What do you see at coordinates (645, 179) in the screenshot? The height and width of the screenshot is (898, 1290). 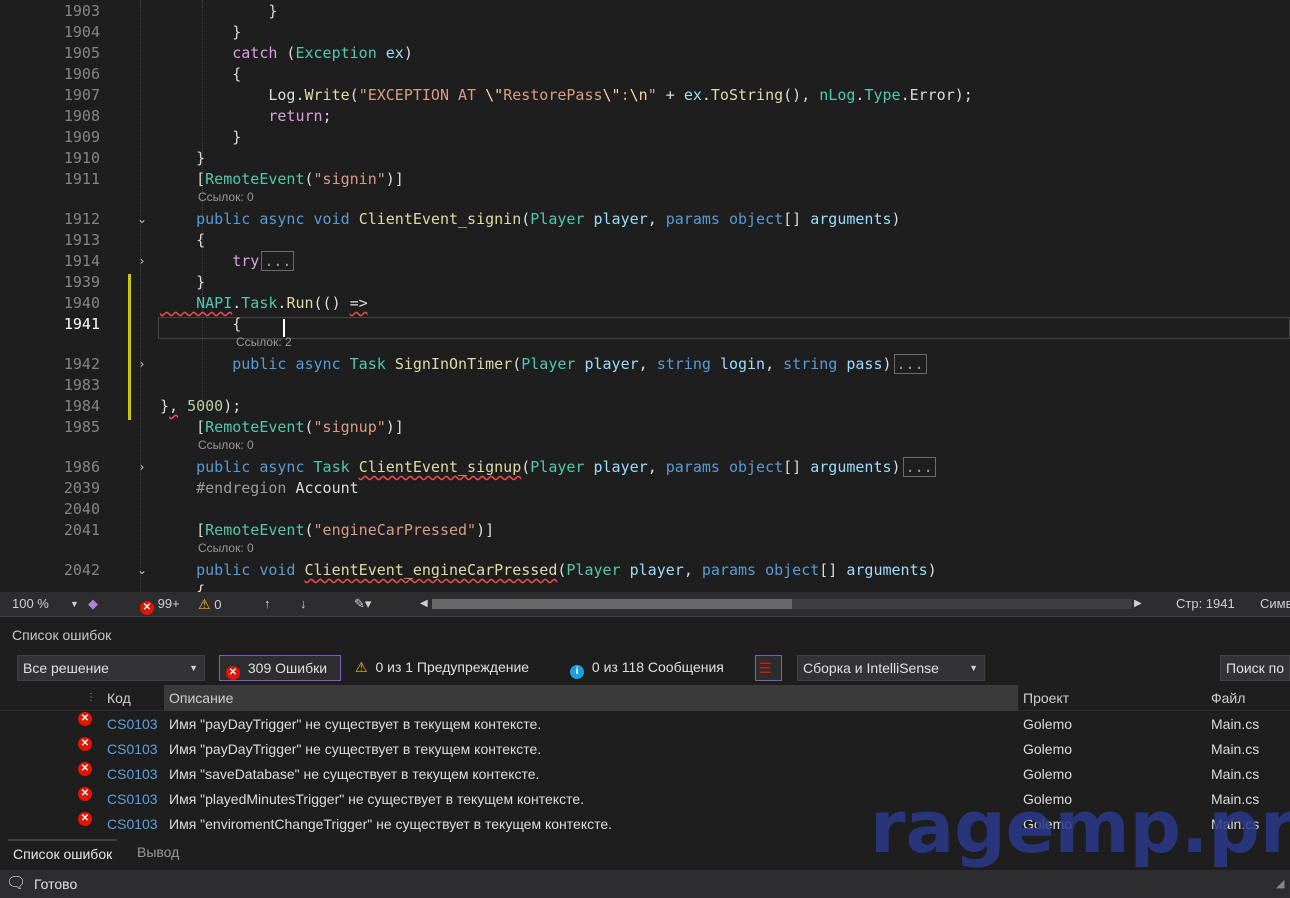 I see `code-line: 1911 [RemoteEvent("signin")]` at bounding box center [645, 179].